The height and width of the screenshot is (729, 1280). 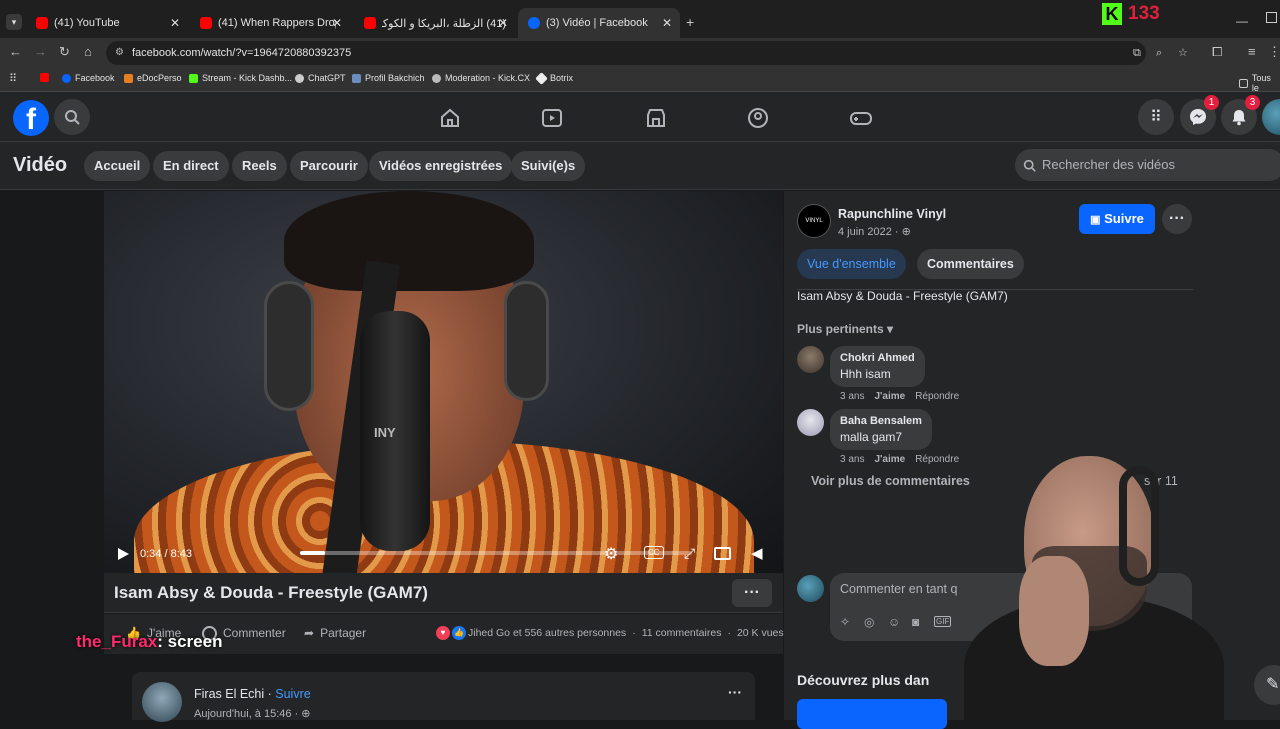 I want to click on camera-icon: ◙, so click(x=915, y=622).